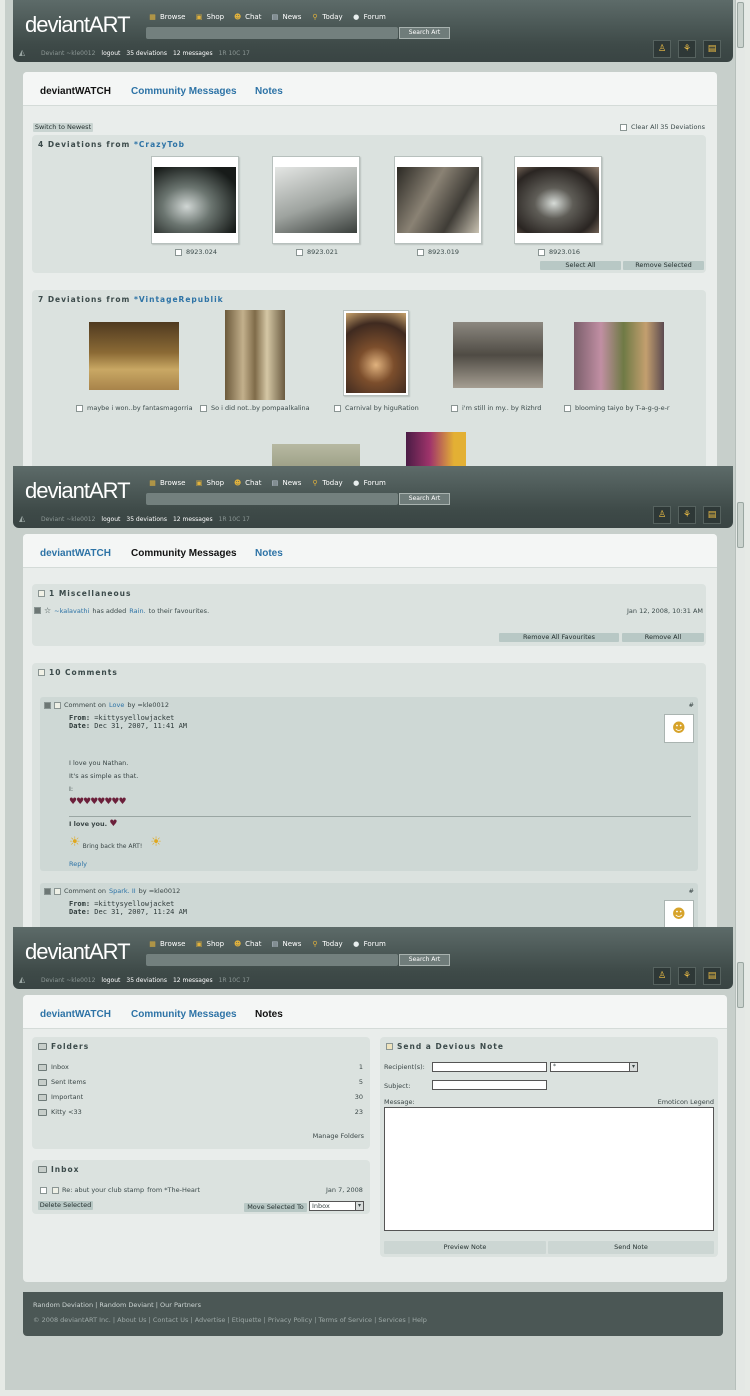  What do you see at coordinates (594, 1067) in the screenshot?
I see `recipients-select: * ▾` at bounding box center [594, 1067].